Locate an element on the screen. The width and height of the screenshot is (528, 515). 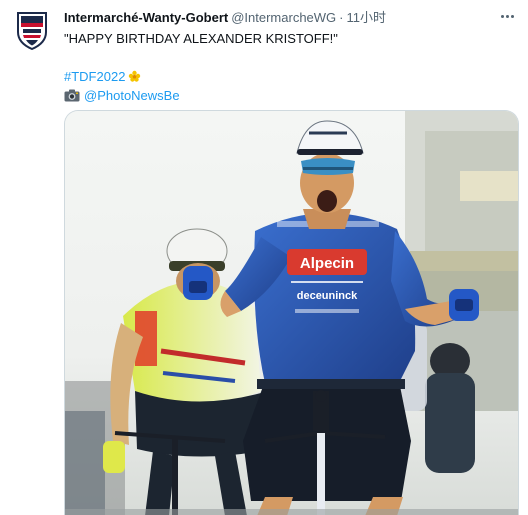
team-shield-logo is located at coordinates (32, 31).